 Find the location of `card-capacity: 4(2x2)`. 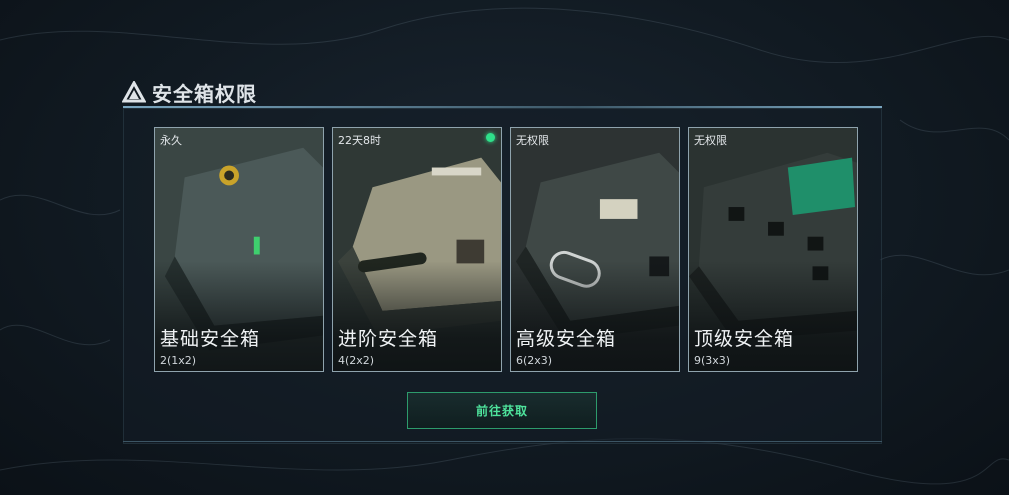

card-capacity: 4(2x2) is located at coordinates (356, 360).